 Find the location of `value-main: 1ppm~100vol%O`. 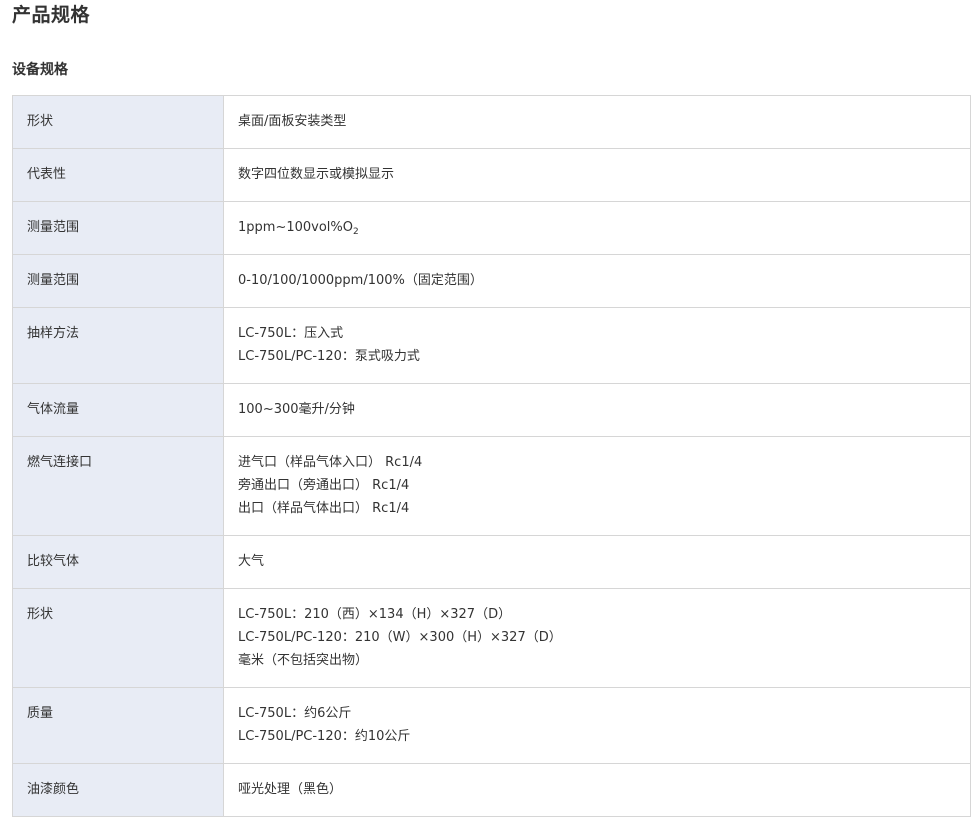

value-main: 1ppm~100vol%O is located at coordinates (295, 227).